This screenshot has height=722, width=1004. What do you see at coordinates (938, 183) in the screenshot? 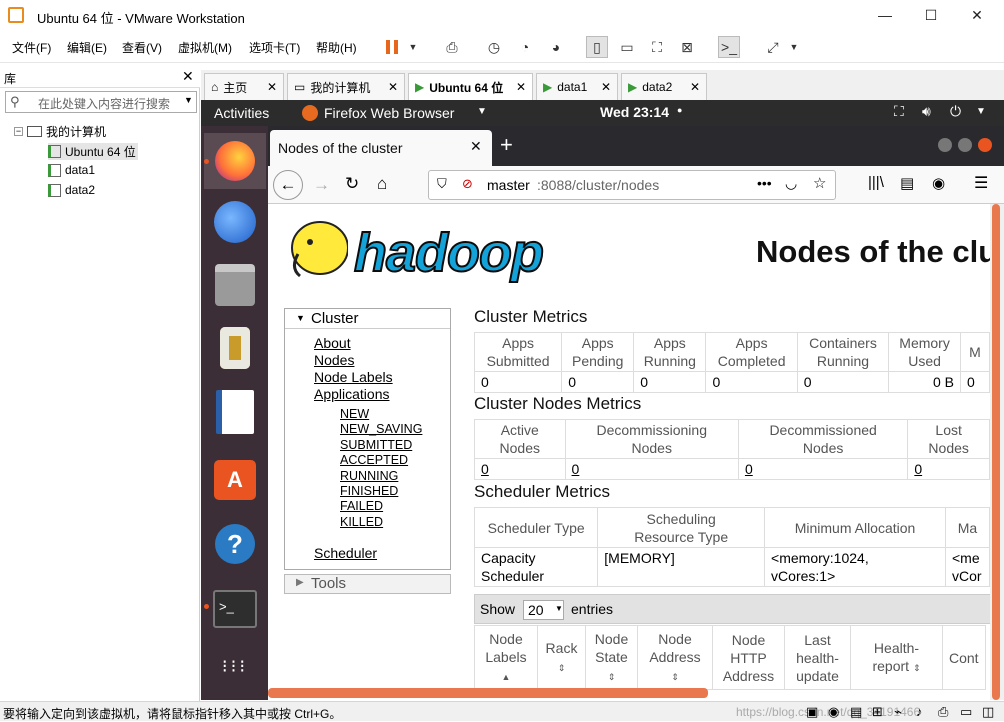
I see `account-icon: ◉` at bounding box center [938, 183].